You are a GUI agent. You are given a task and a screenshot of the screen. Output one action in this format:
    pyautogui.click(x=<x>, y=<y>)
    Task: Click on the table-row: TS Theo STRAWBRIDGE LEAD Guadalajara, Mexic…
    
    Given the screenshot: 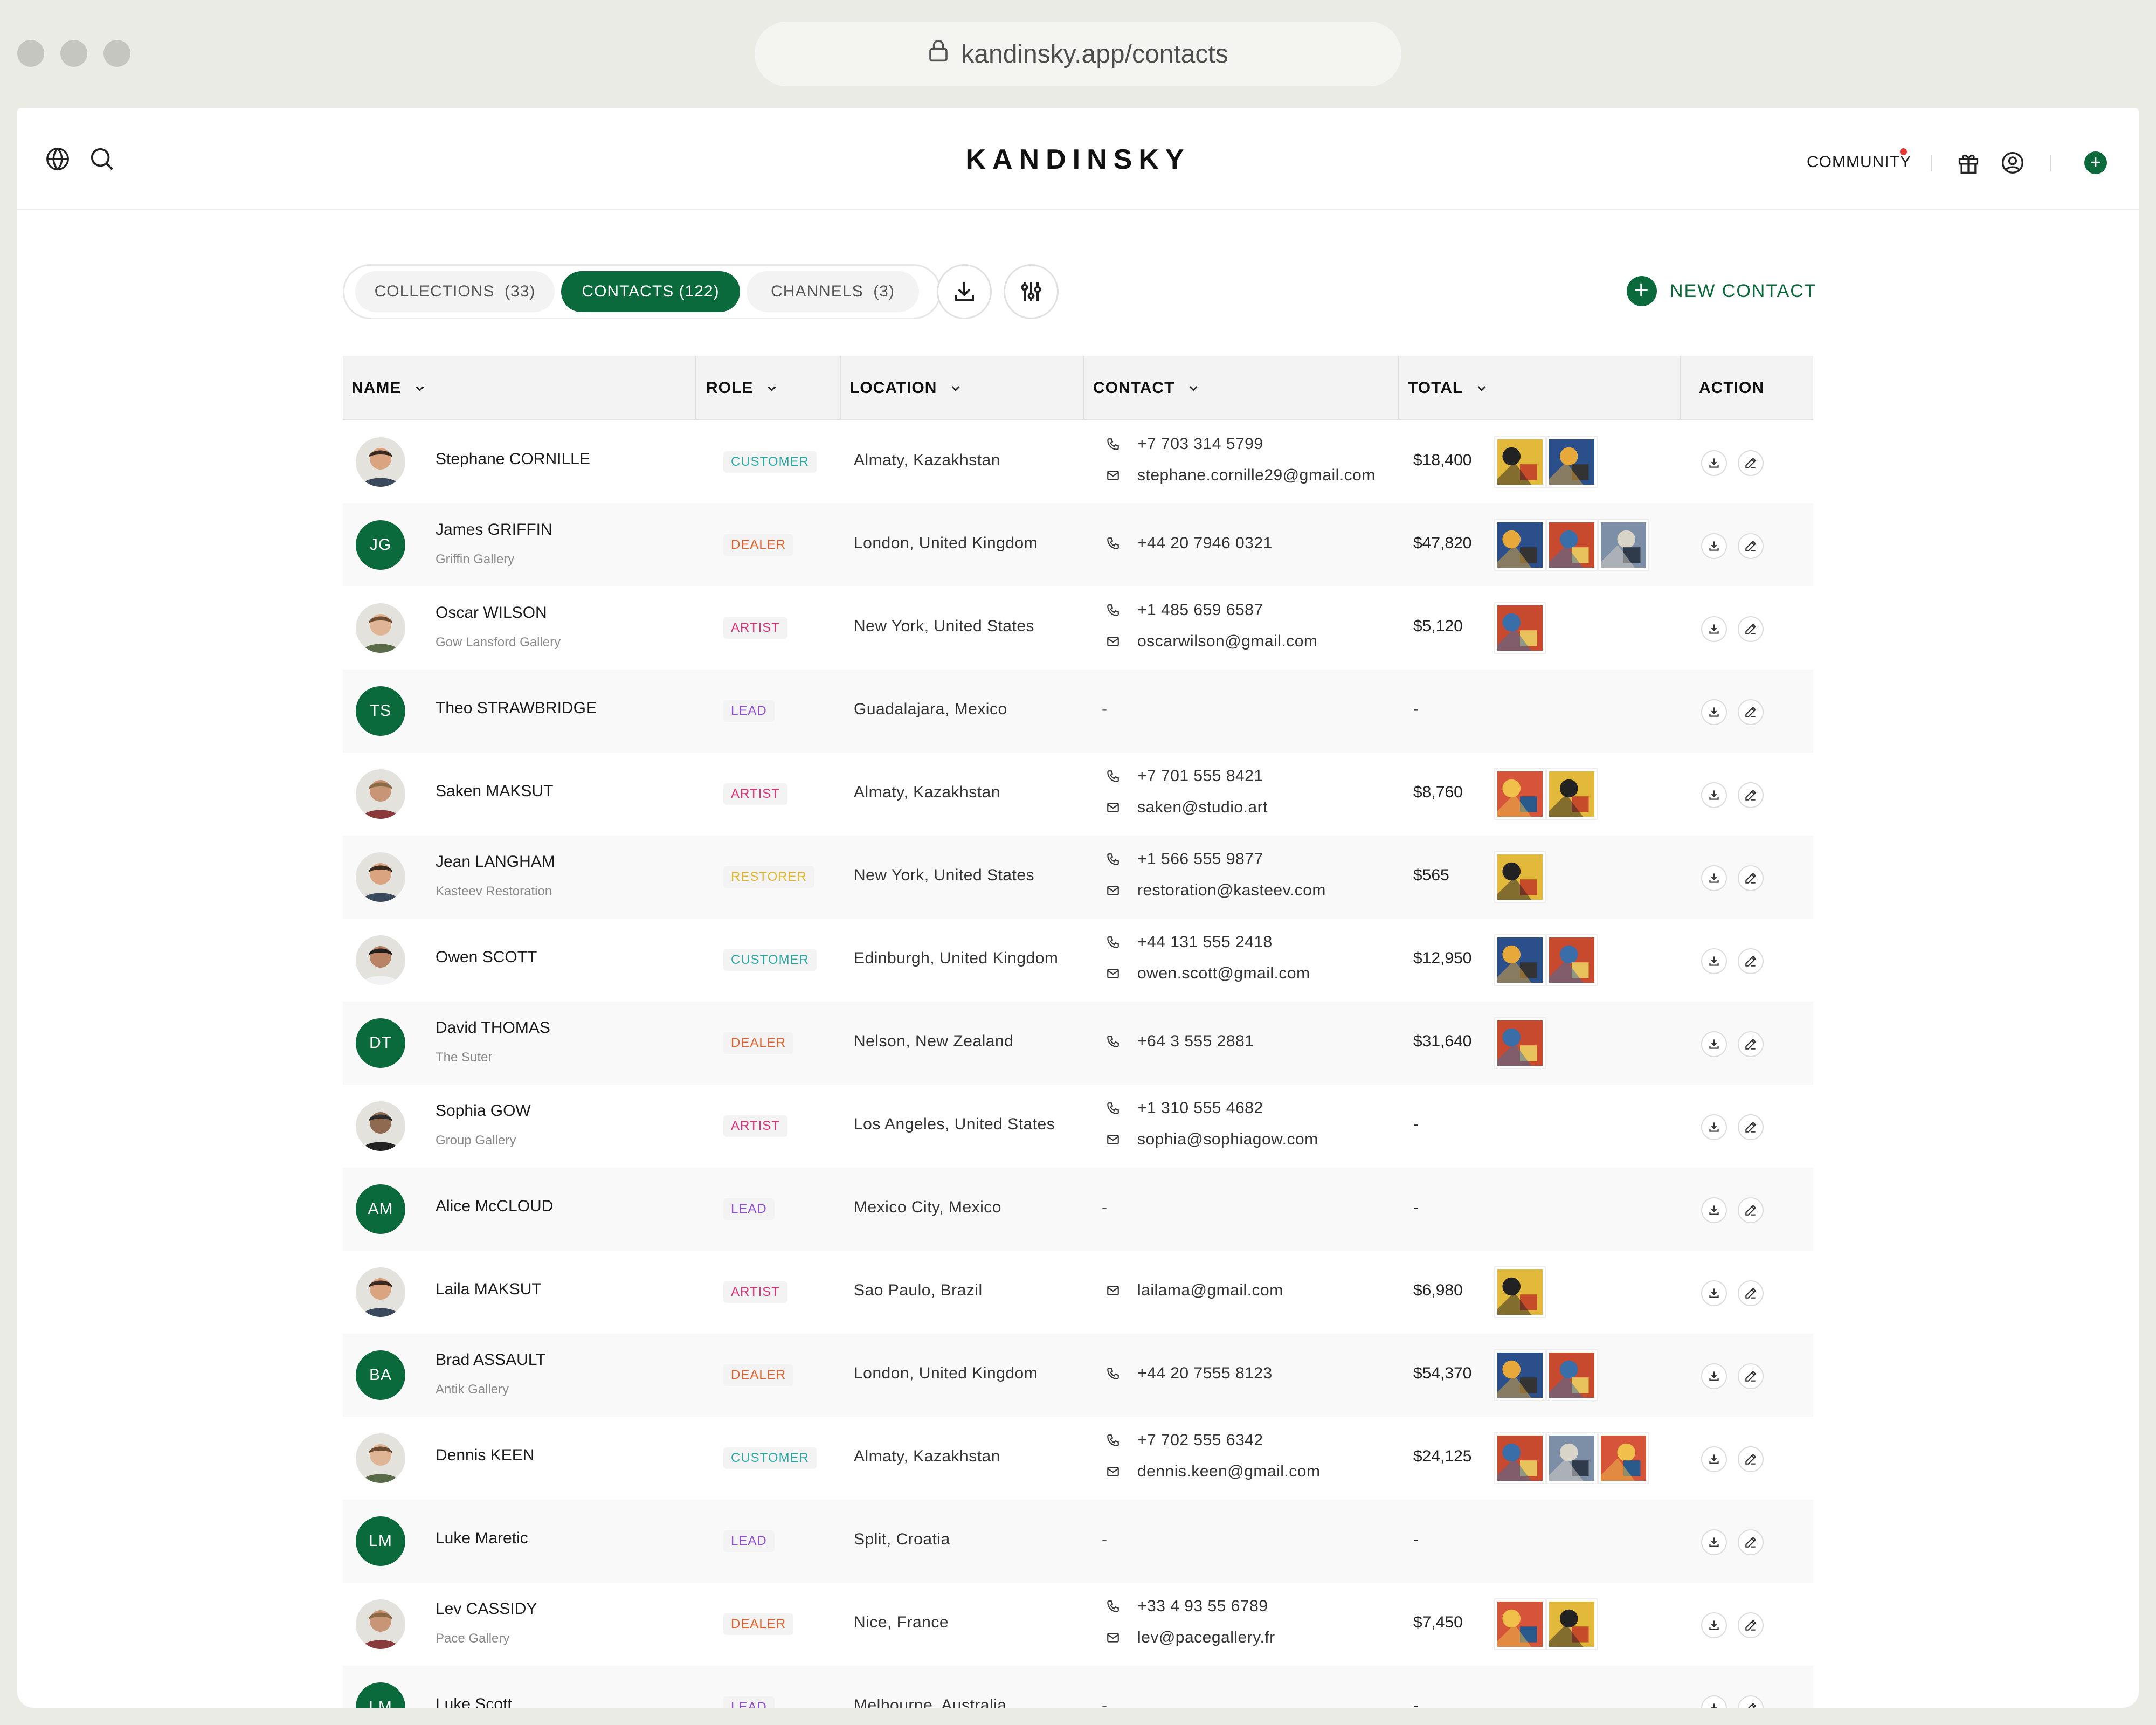 What is the action you would take?
    pyautogui.click(x=1078, y=711)
    